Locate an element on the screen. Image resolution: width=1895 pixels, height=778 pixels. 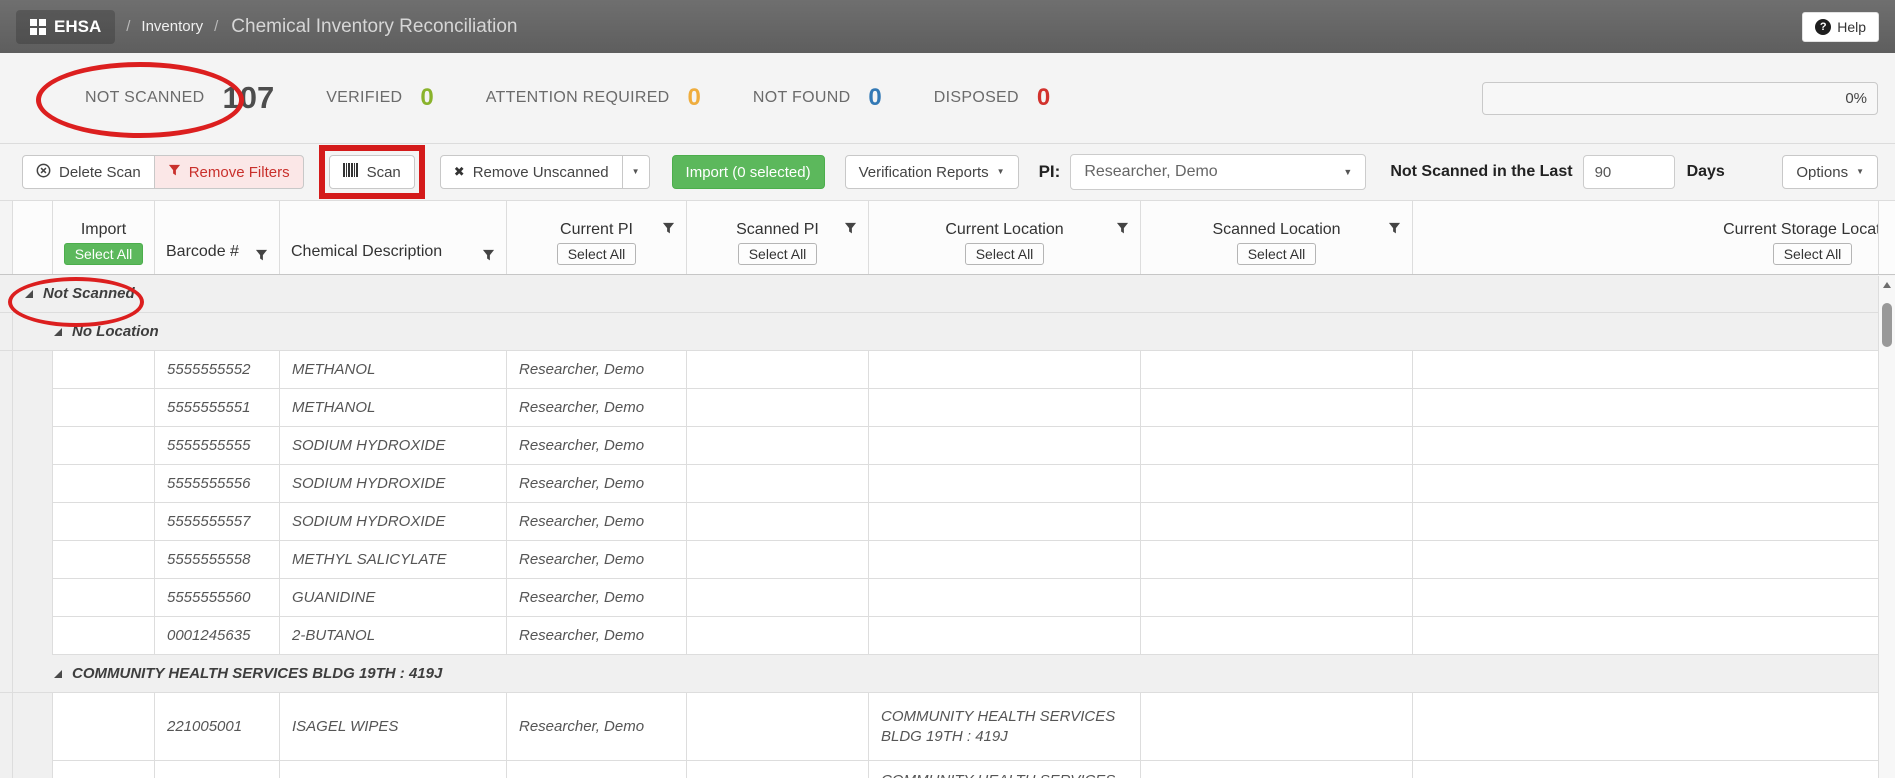
days-input is located at coordinates (1628, 172).